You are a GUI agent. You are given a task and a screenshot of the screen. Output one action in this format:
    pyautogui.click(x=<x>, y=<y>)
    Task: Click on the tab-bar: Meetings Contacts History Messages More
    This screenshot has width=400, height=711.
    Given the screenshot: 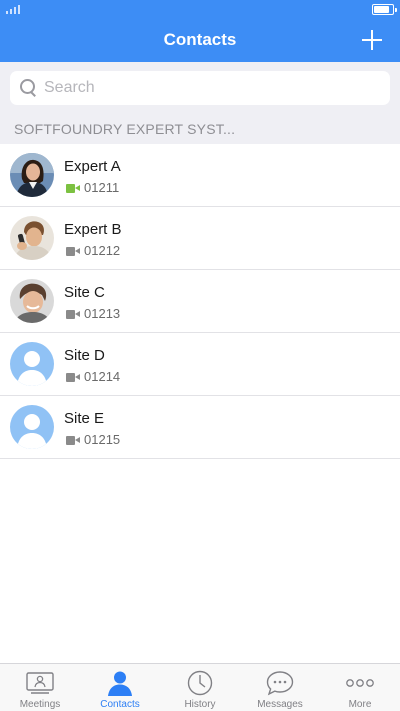 What is the action you would take?
    pyautogui.click(x=200, y=687)
    